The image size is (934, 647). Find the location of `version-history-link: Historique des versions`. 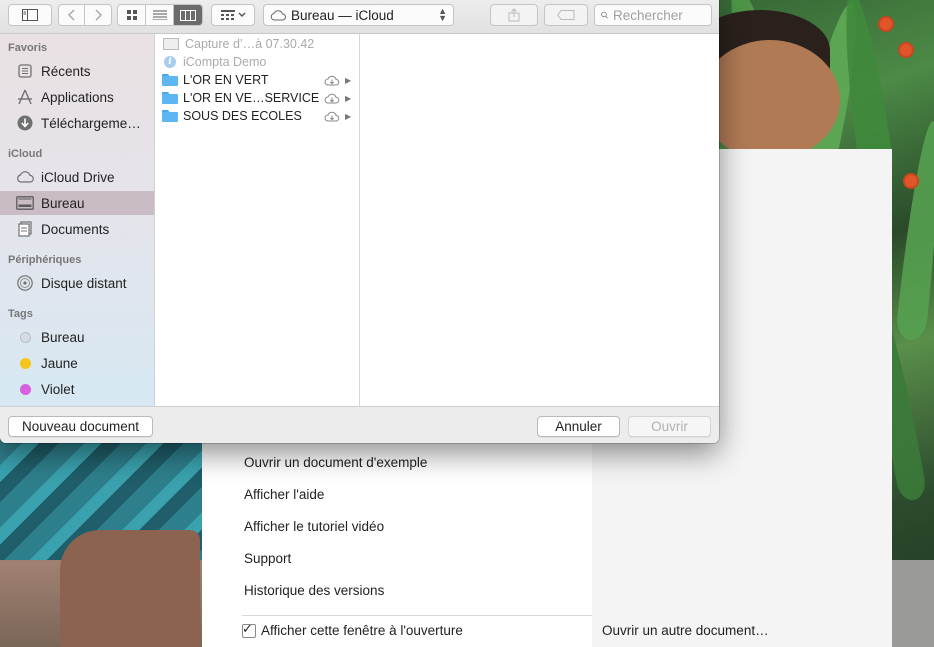

version-history-link: Historique des versions is located at coordinates (335, 589).